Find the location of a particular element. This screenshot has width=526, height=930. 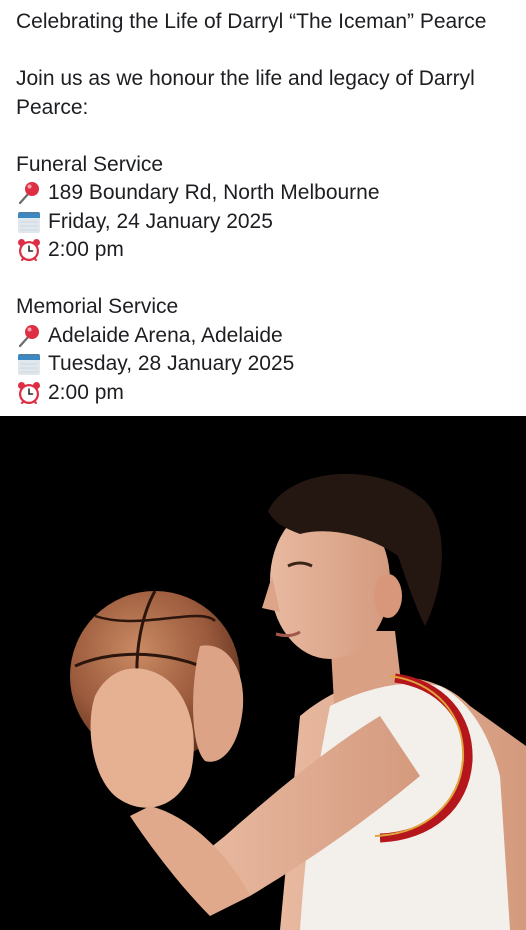

memorial-date: Tuesday, 28 January 2025 is located at coordinates (171, 363).